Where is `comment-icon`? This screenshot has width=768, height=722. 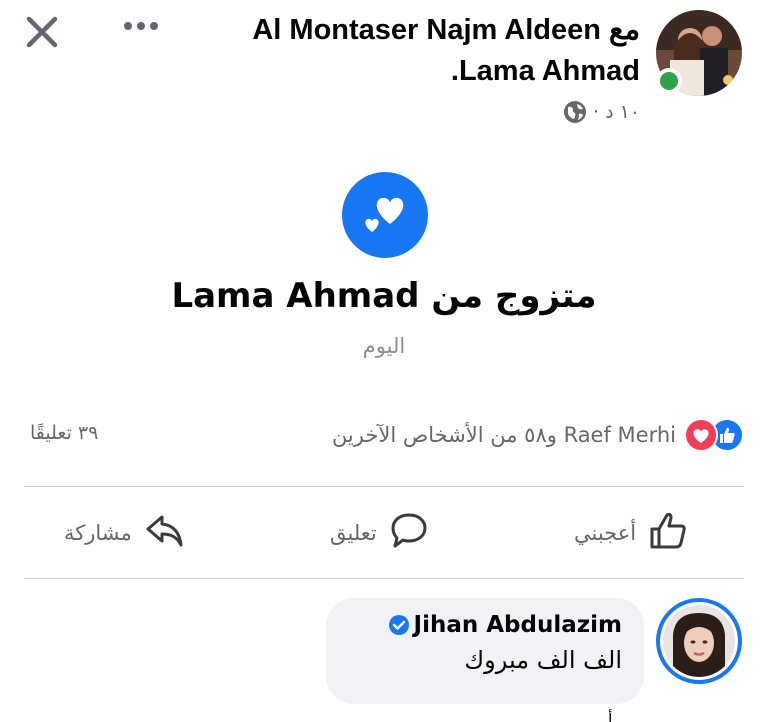
comment-icon is located at coordinates (409, 533).